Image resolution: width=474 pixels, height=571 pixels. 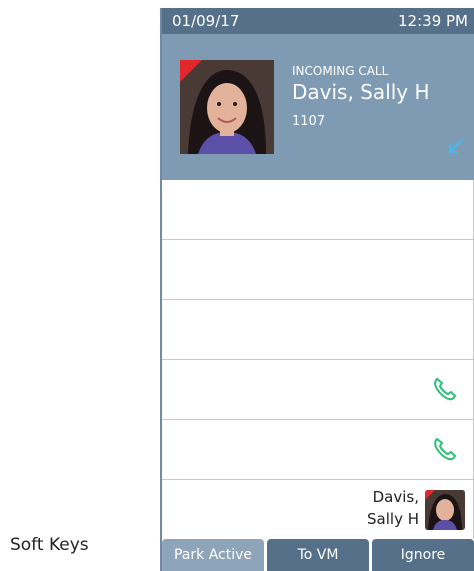 What do you see at coordinates (206, 21) in the screenshot?
I see `status-date: 01/09/17` at bounding box center [206, 21].